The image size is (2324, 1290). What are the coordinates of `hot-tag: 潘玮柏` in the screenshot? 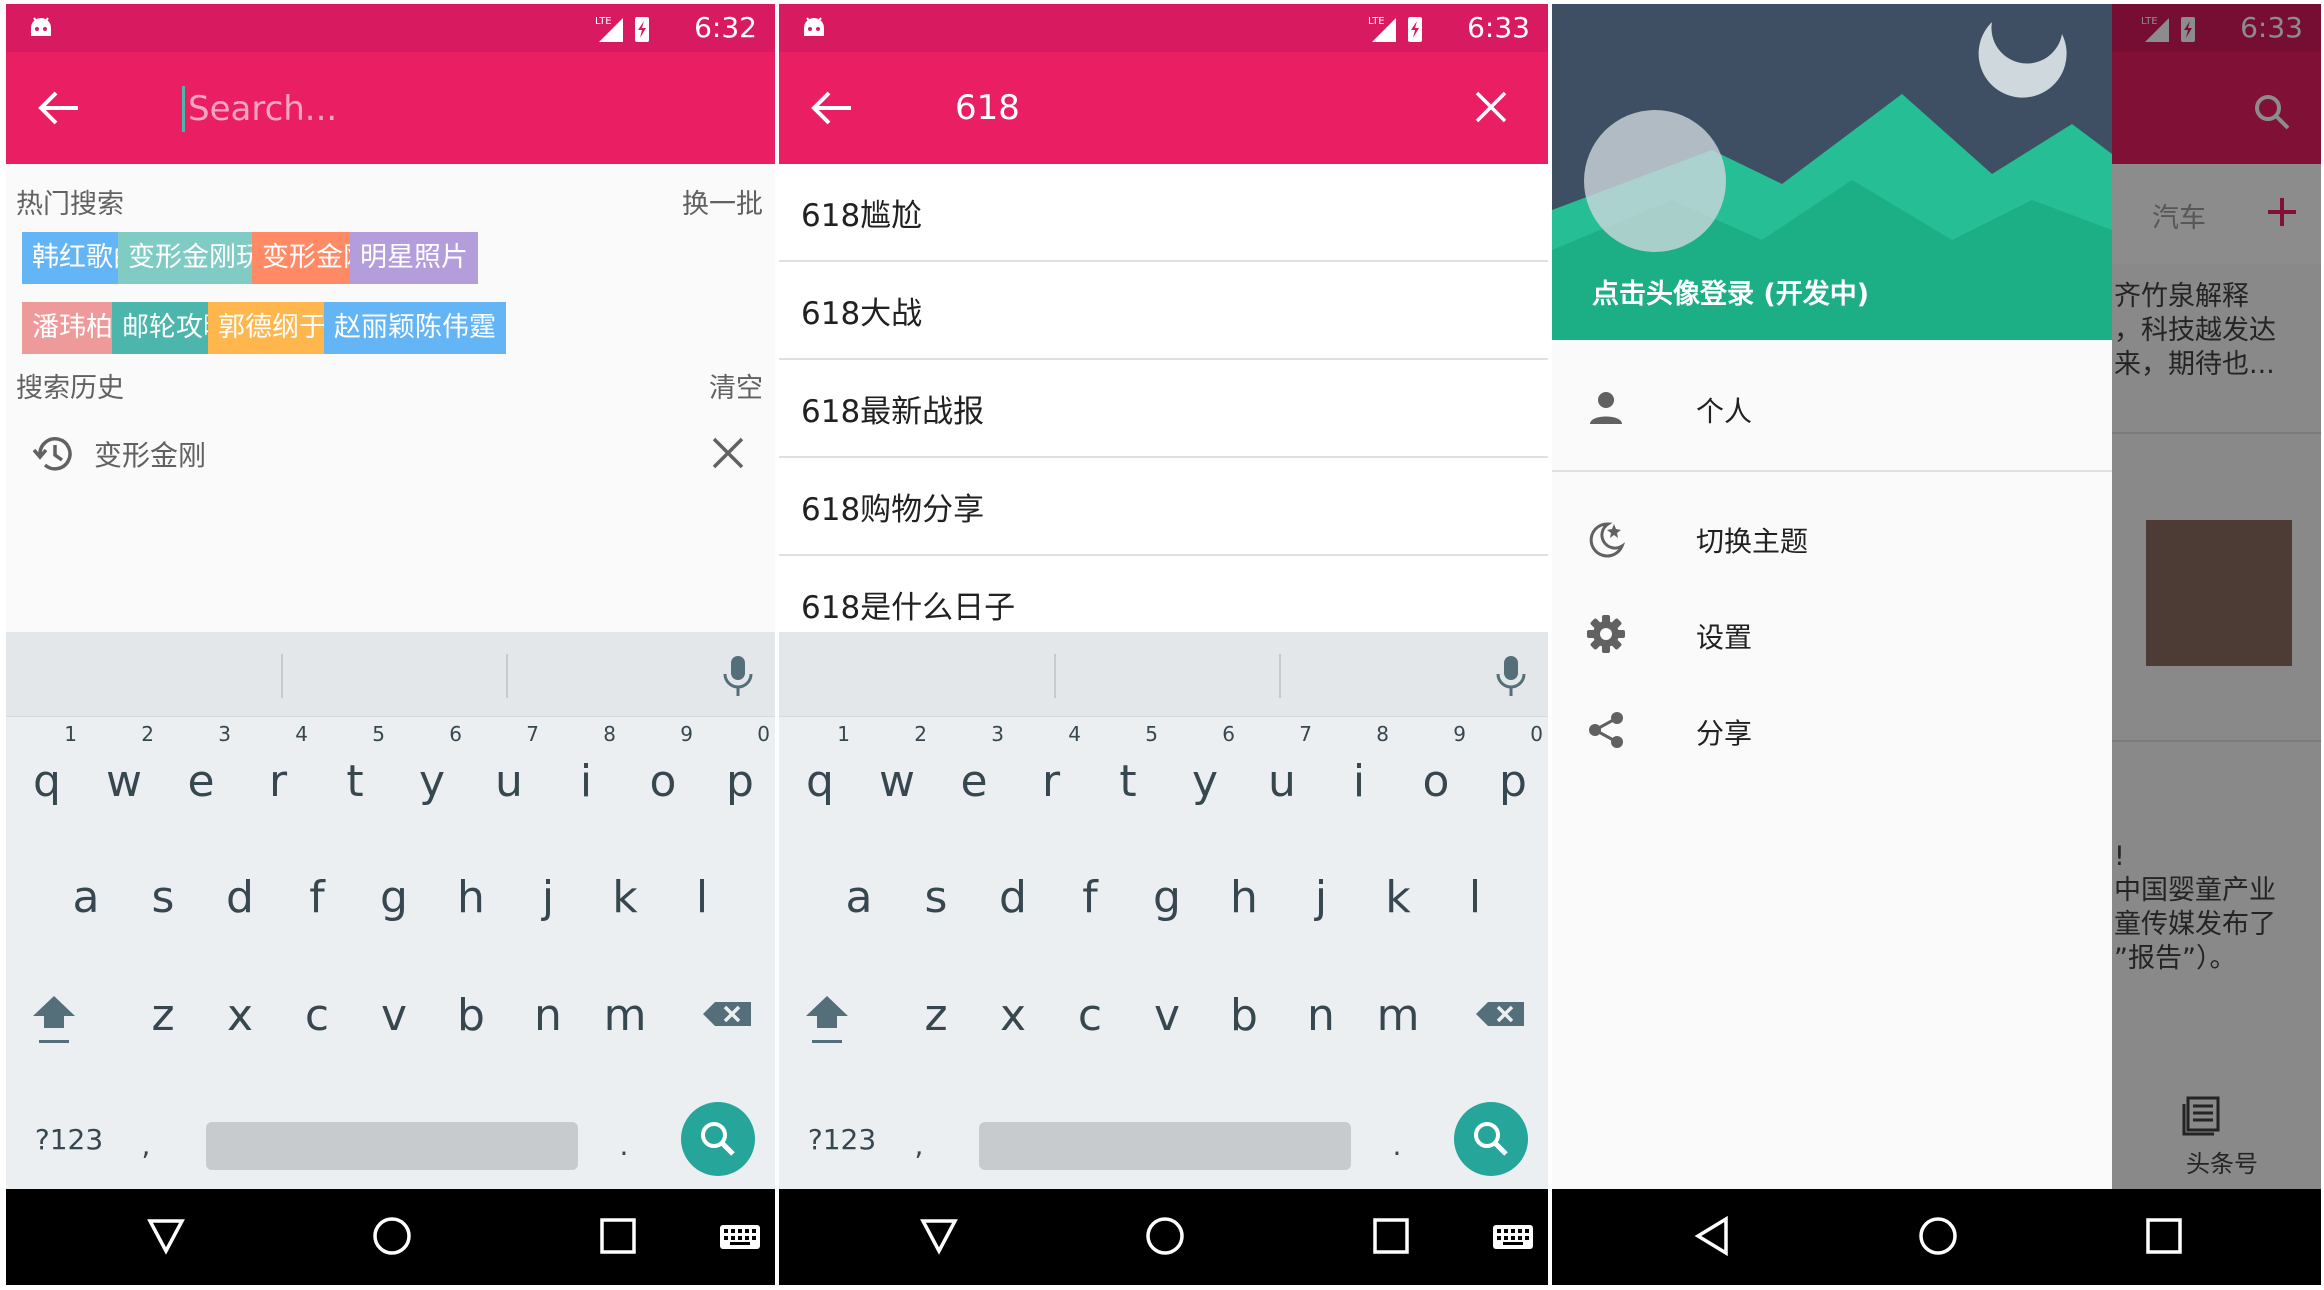 It's located at (72, 328).